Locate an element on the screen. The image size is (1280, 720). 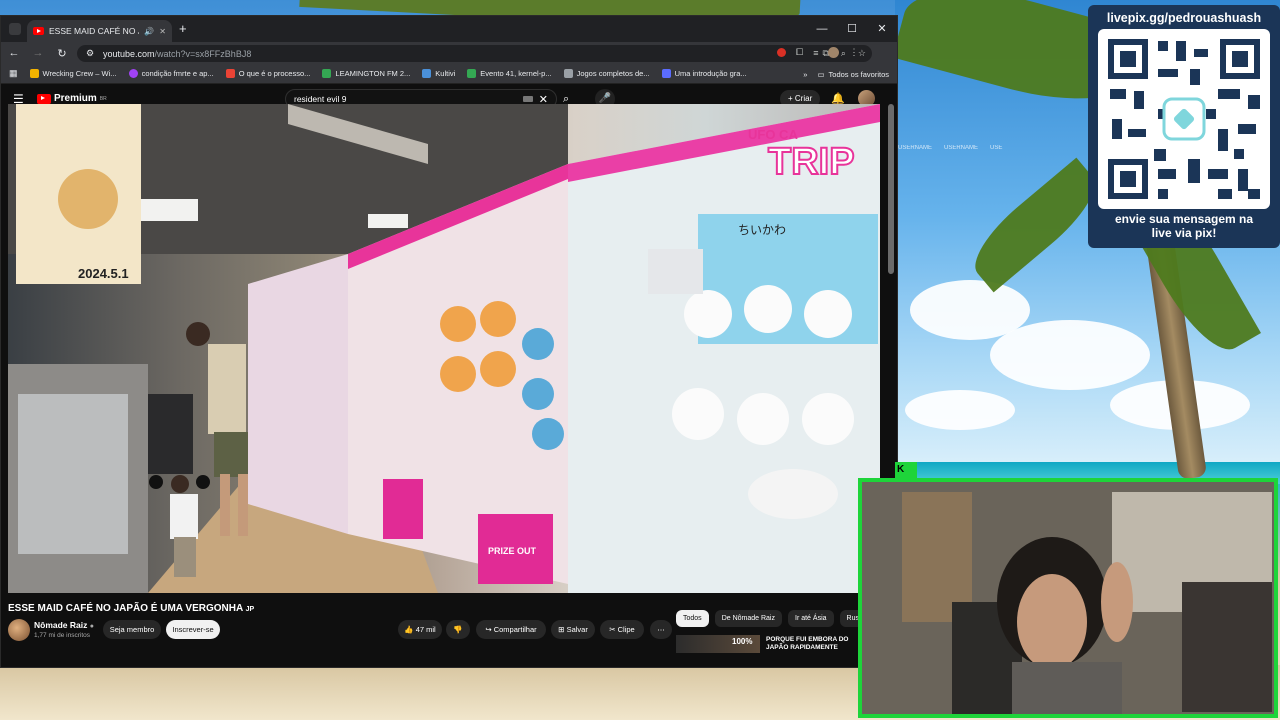
qr-code is located at coordinates (1184, 119).